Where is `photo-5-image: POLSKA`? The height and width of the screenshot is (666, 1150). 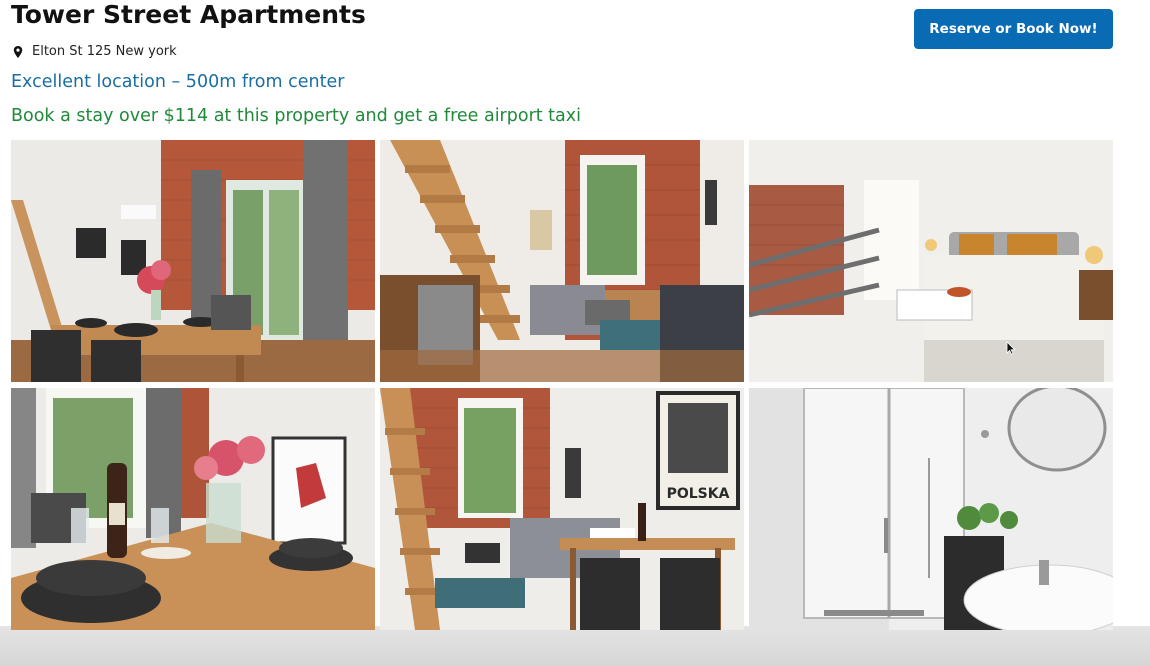
photo-5-image: POLSKA is located at coordinates (562, 509).